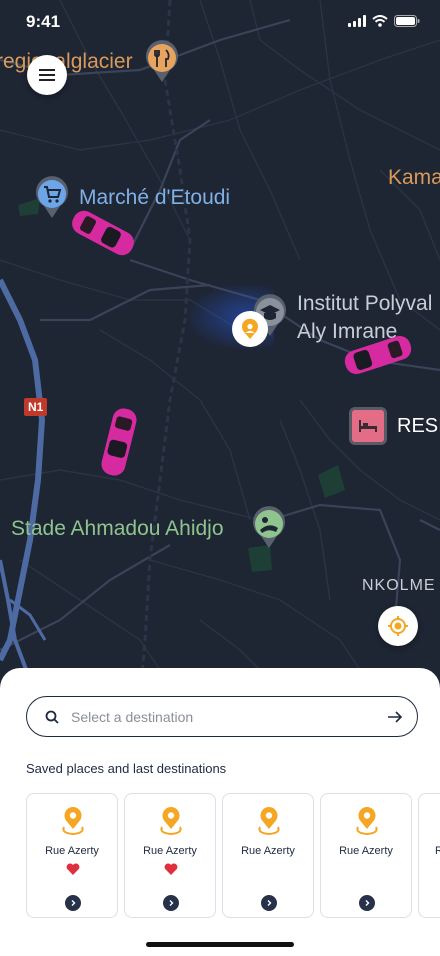 The image size is (440, 956). What do you see at coordinates (368, 426) in the screenshot?
I see `hotel-pin-icon` at bounding box center [368, 426].